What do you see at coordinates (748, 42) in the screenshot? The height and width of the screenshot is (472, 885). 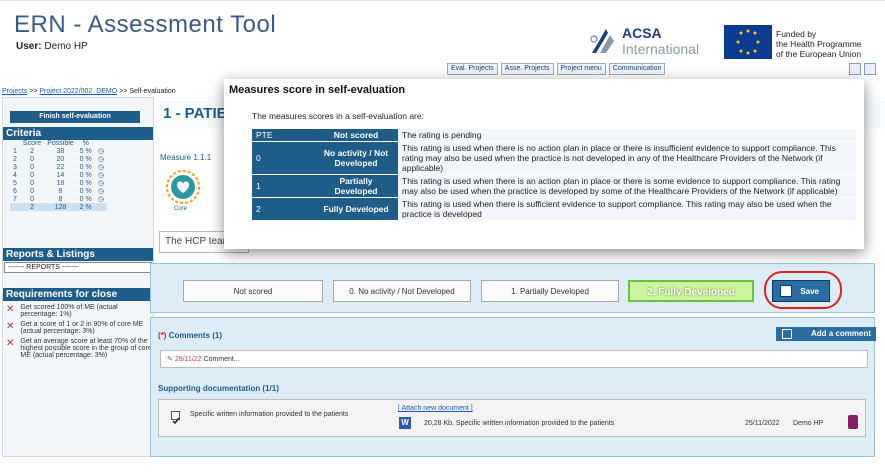 I see `eu-flag-icon` at bounding box center [748, 42].